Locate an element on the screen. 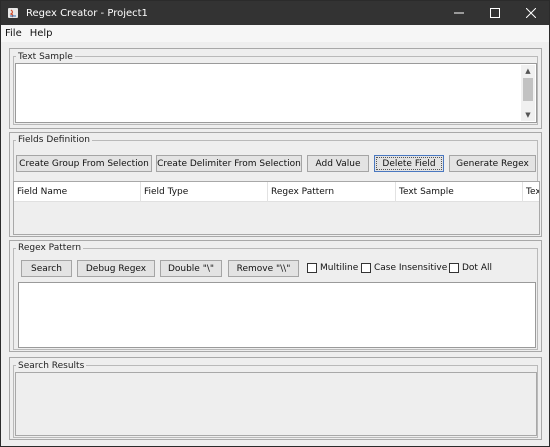 The height and width of the screenshot is (447, 550). text-sample-legend: Text Sample is located at coordinates (45, 57).